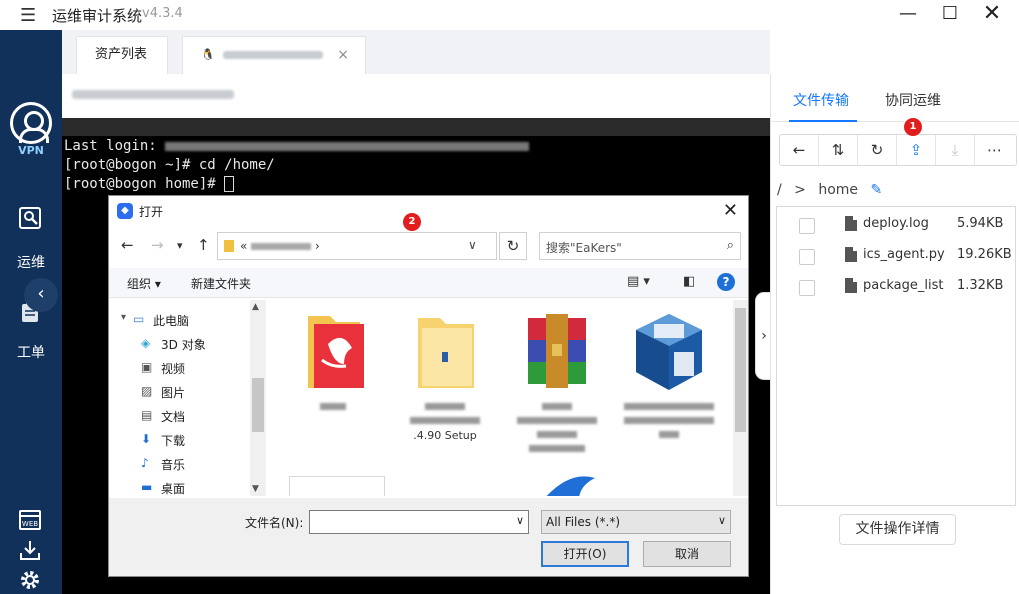 This screenshot has width=1019, height=594. I want to click on tree-label-documents: 文档, so click(173, 417).